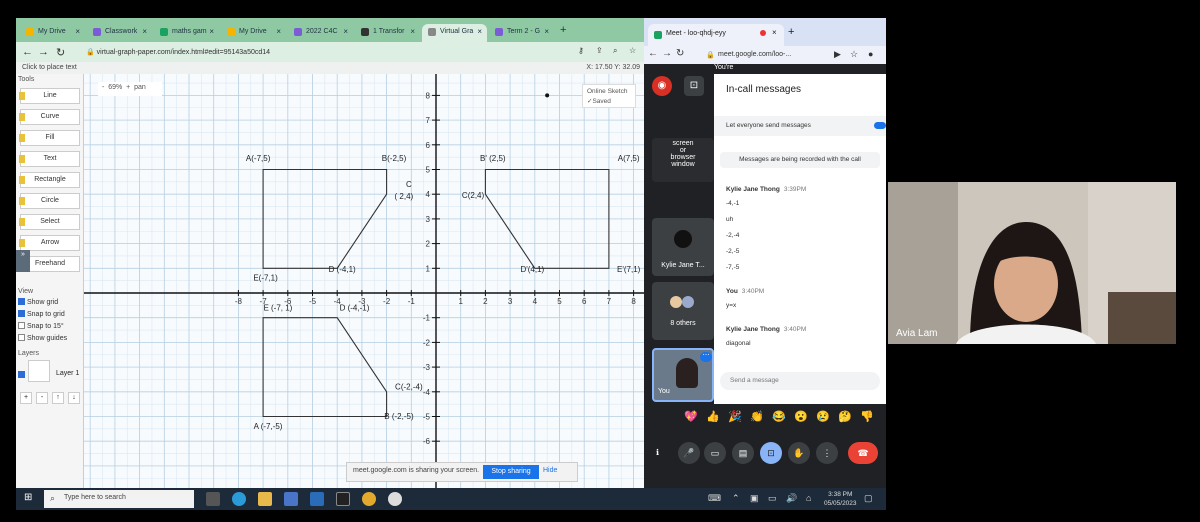  I want to click on chrome-icon, so click(369, 499).